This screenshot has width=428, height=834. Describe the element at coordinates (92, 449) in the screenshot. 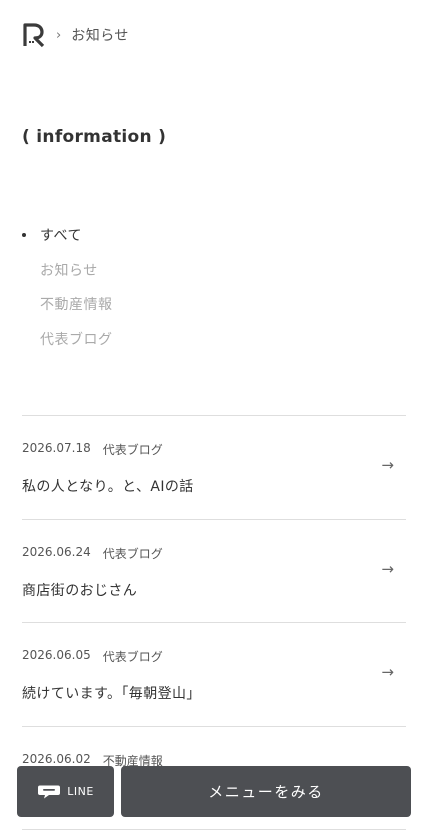

I see `news-meta: 2026.07.18 代表ブログ` at that location.